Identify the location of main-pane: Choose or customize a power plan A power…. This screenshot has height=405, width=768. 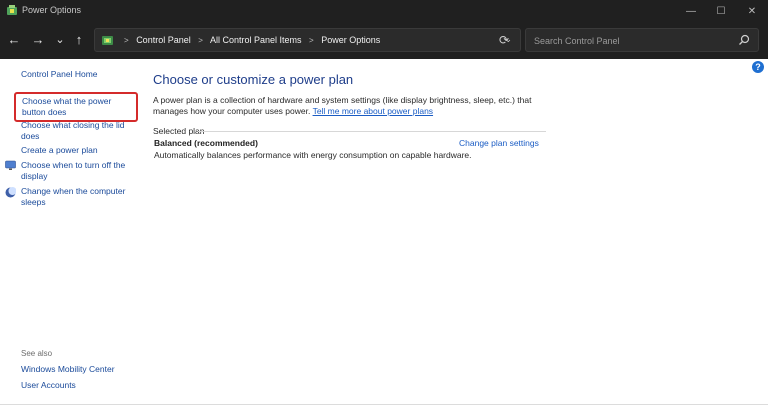
(353, 104).